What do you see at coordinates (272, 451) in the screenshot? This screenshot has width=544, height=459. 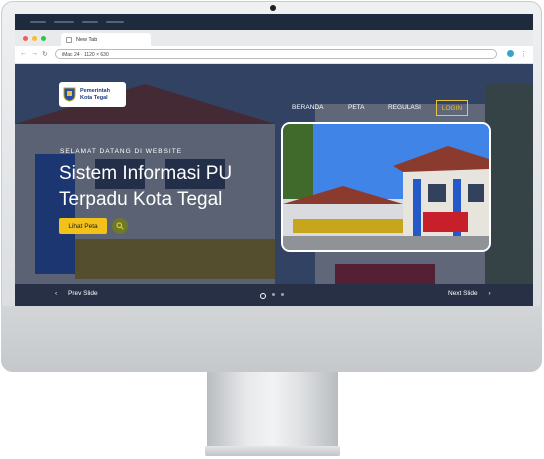 I see `monitor-base` at bounding box center [272, 451].